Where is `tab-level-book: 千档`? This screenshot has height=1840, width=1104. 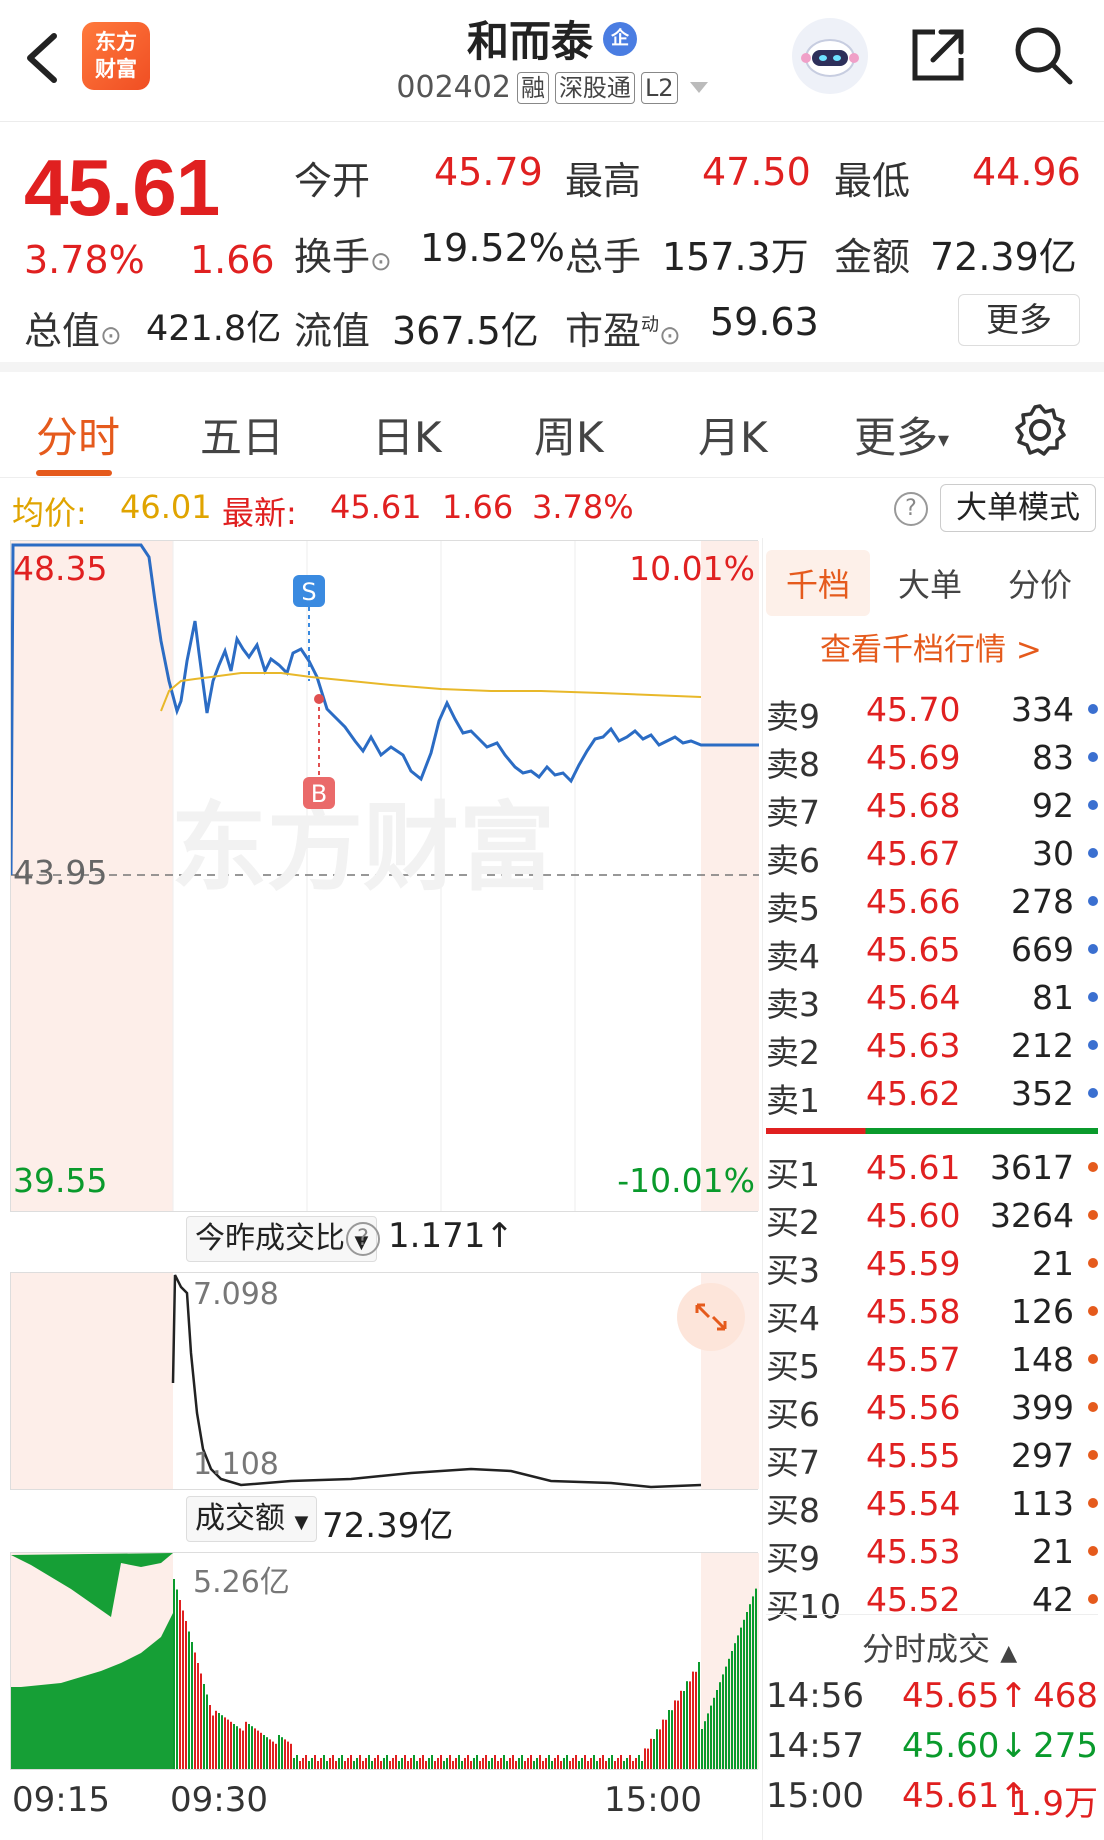 tab-level-book: 千档 is located at coordinates (818, 583).